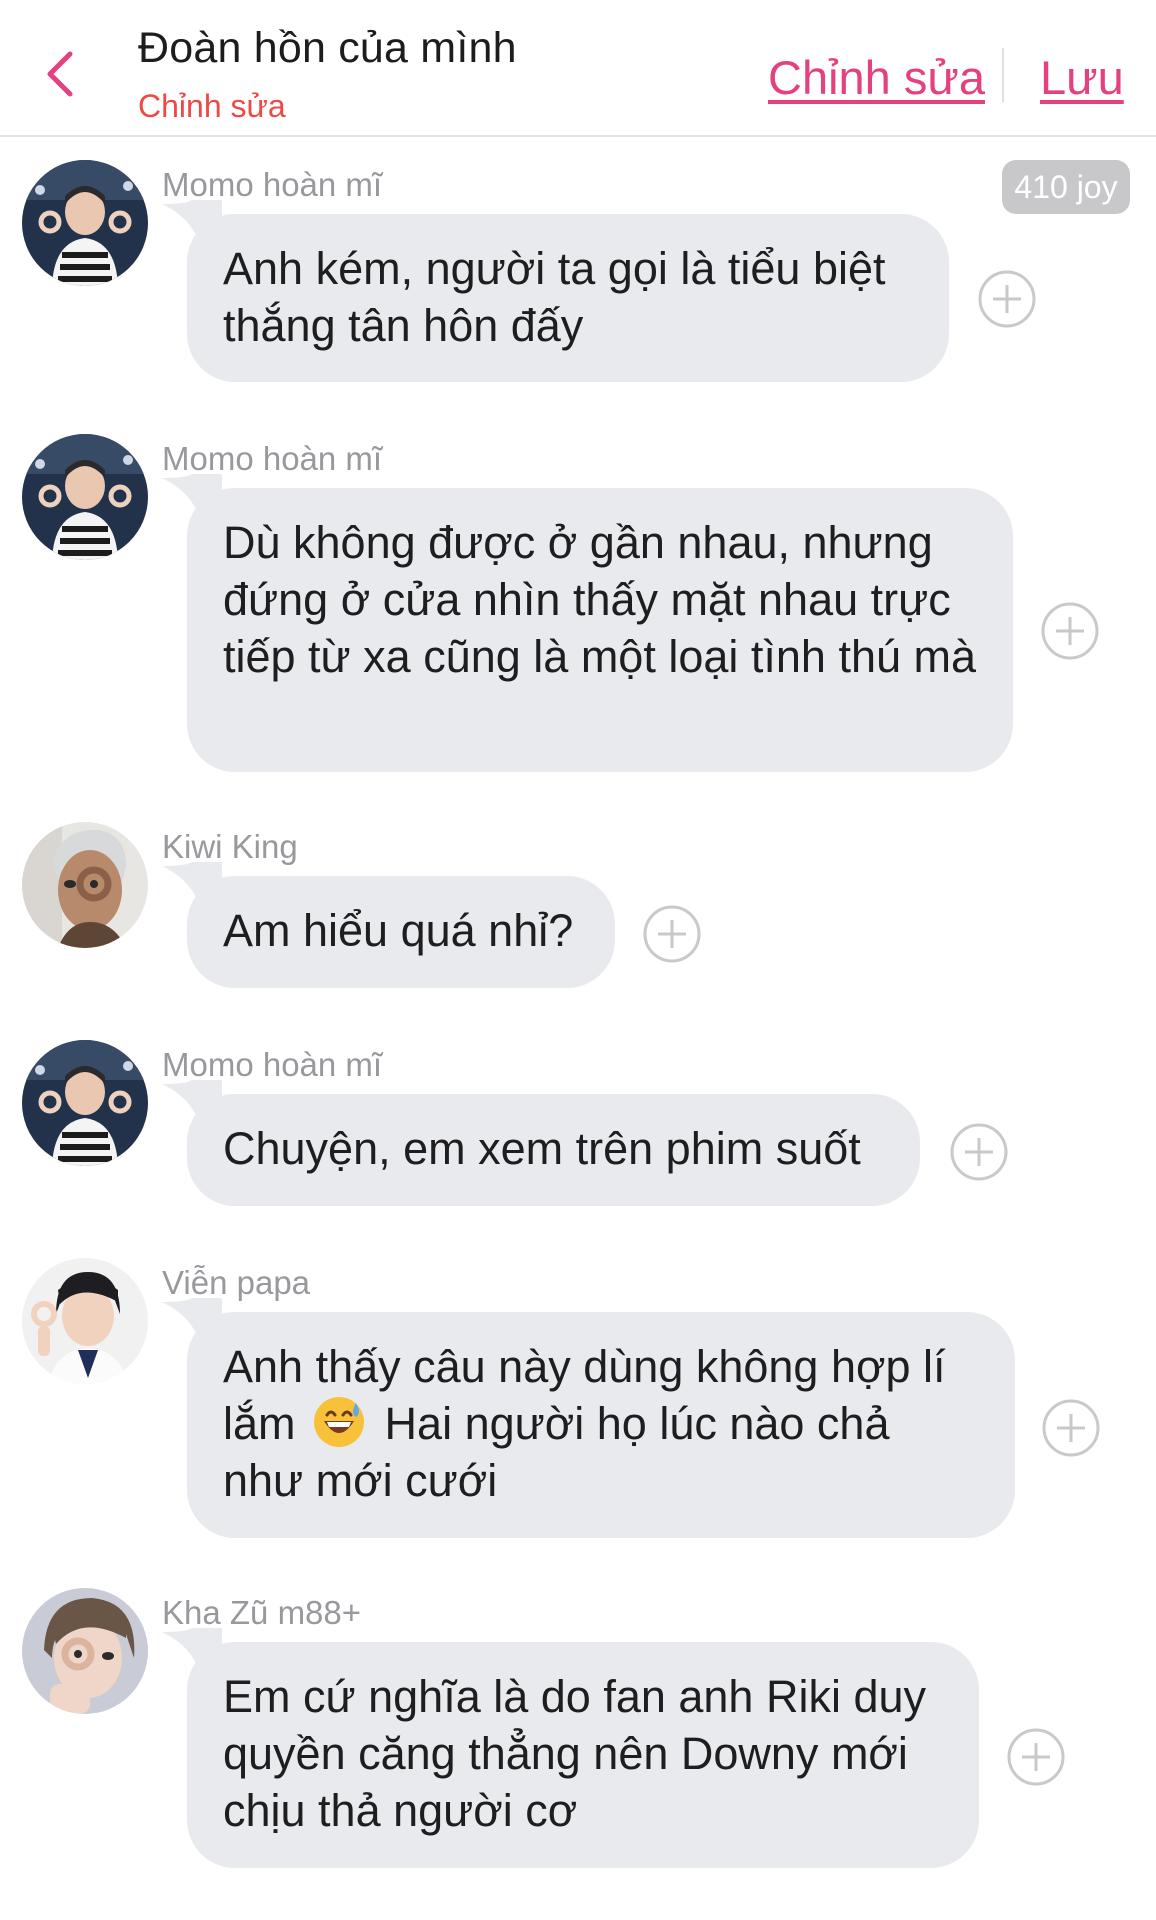 The width and height of the screenshot is (1156, 1920). What do you see at coordinates (212, 106) in the screenshot?
I see `page-subtitle: Chỉnh sửa` at bounding box center [212, 106].